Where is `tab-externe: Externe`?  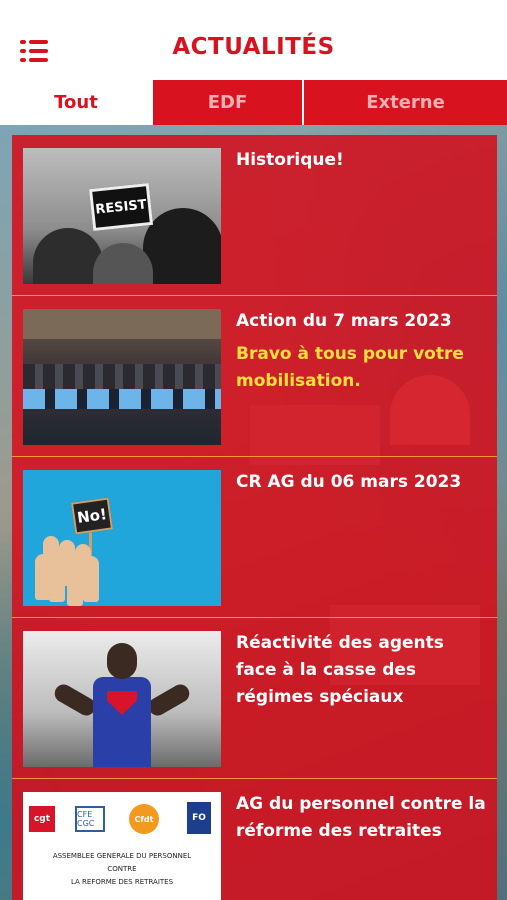 tab-externe: Externe is located at coordinates (404, 102).